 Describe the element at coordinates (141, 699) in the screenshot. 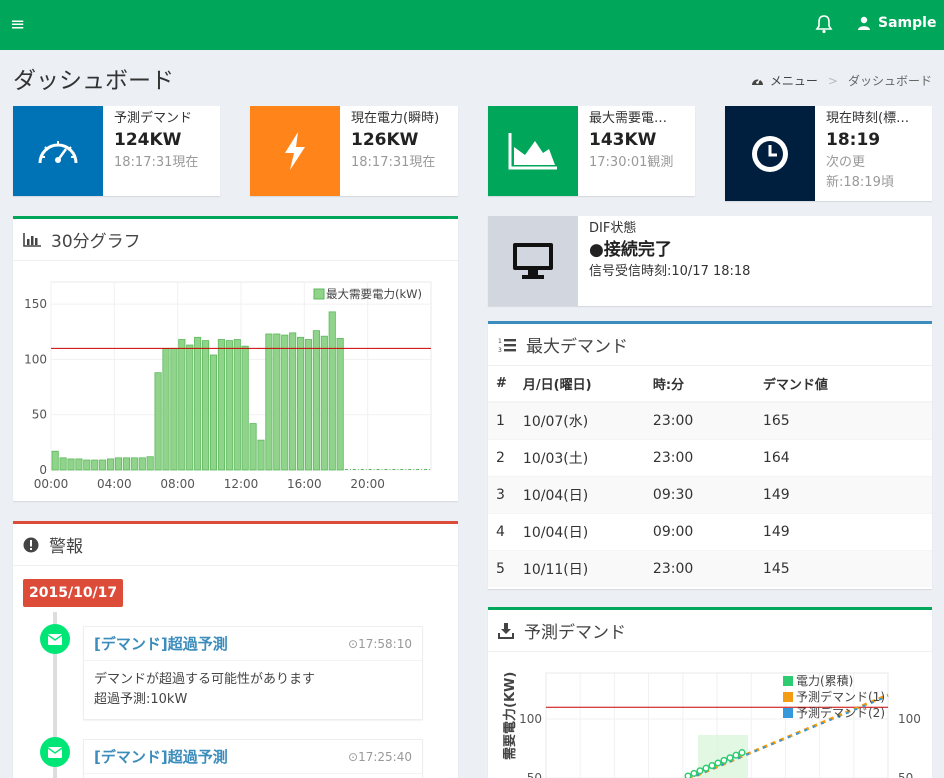

I see `timeline-item-text: 超過予測:10kW` at that location.